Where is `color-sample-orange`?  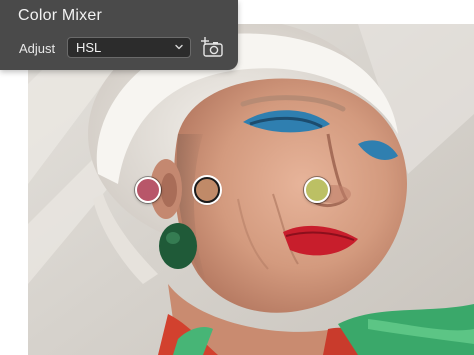 color-sample-orange is located at coordinates (207, 190).